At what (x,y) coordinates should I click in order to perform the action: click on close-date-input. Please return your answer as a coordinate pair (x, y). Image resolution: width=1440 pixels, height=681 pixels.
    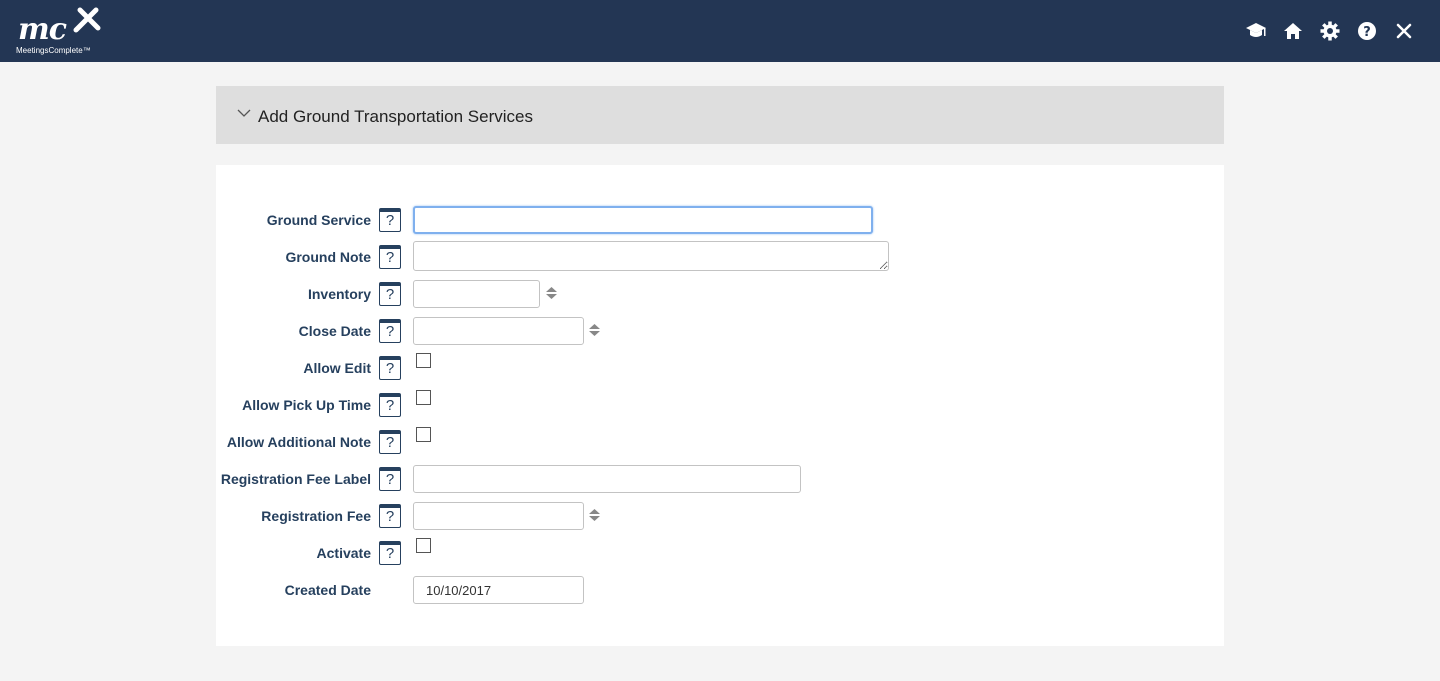
    Looking at the image, I should click on (498, 331).